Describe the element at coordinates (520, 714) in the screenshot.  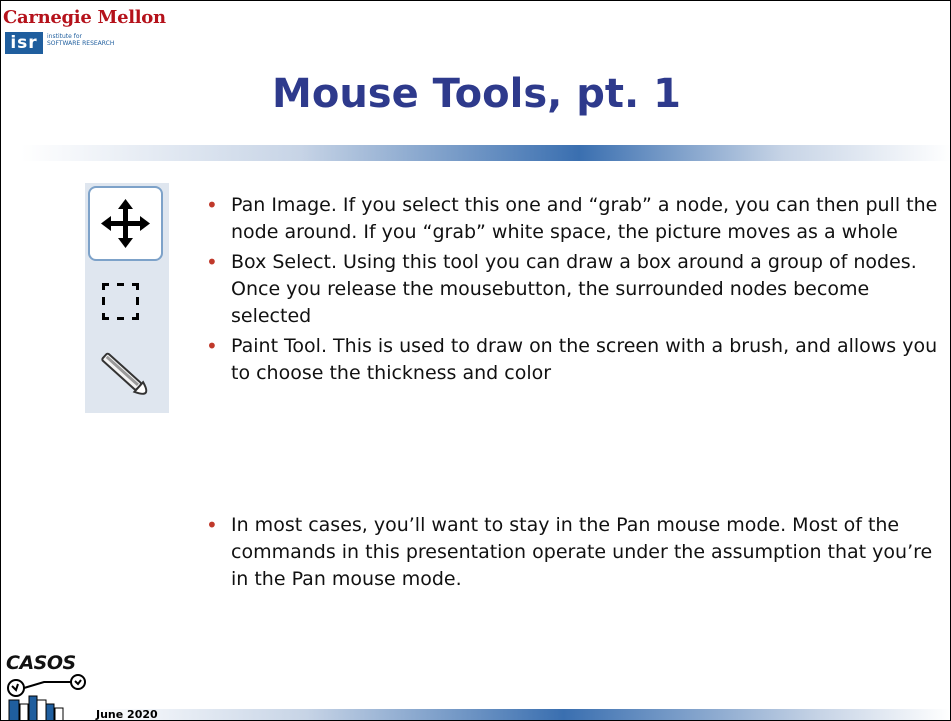
I see `footer-divider` at that location.